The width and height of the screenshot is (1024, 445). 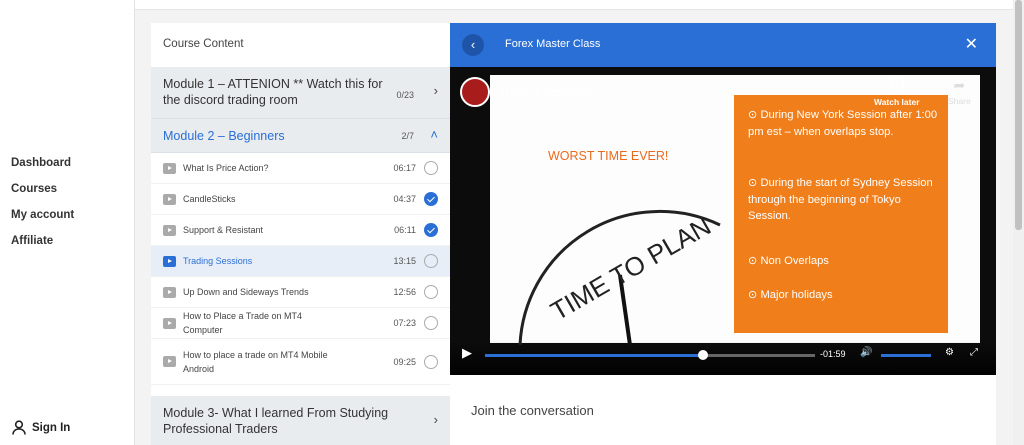 I want to click on chevron-up-icon: ˄, so click(x=434, y=134).